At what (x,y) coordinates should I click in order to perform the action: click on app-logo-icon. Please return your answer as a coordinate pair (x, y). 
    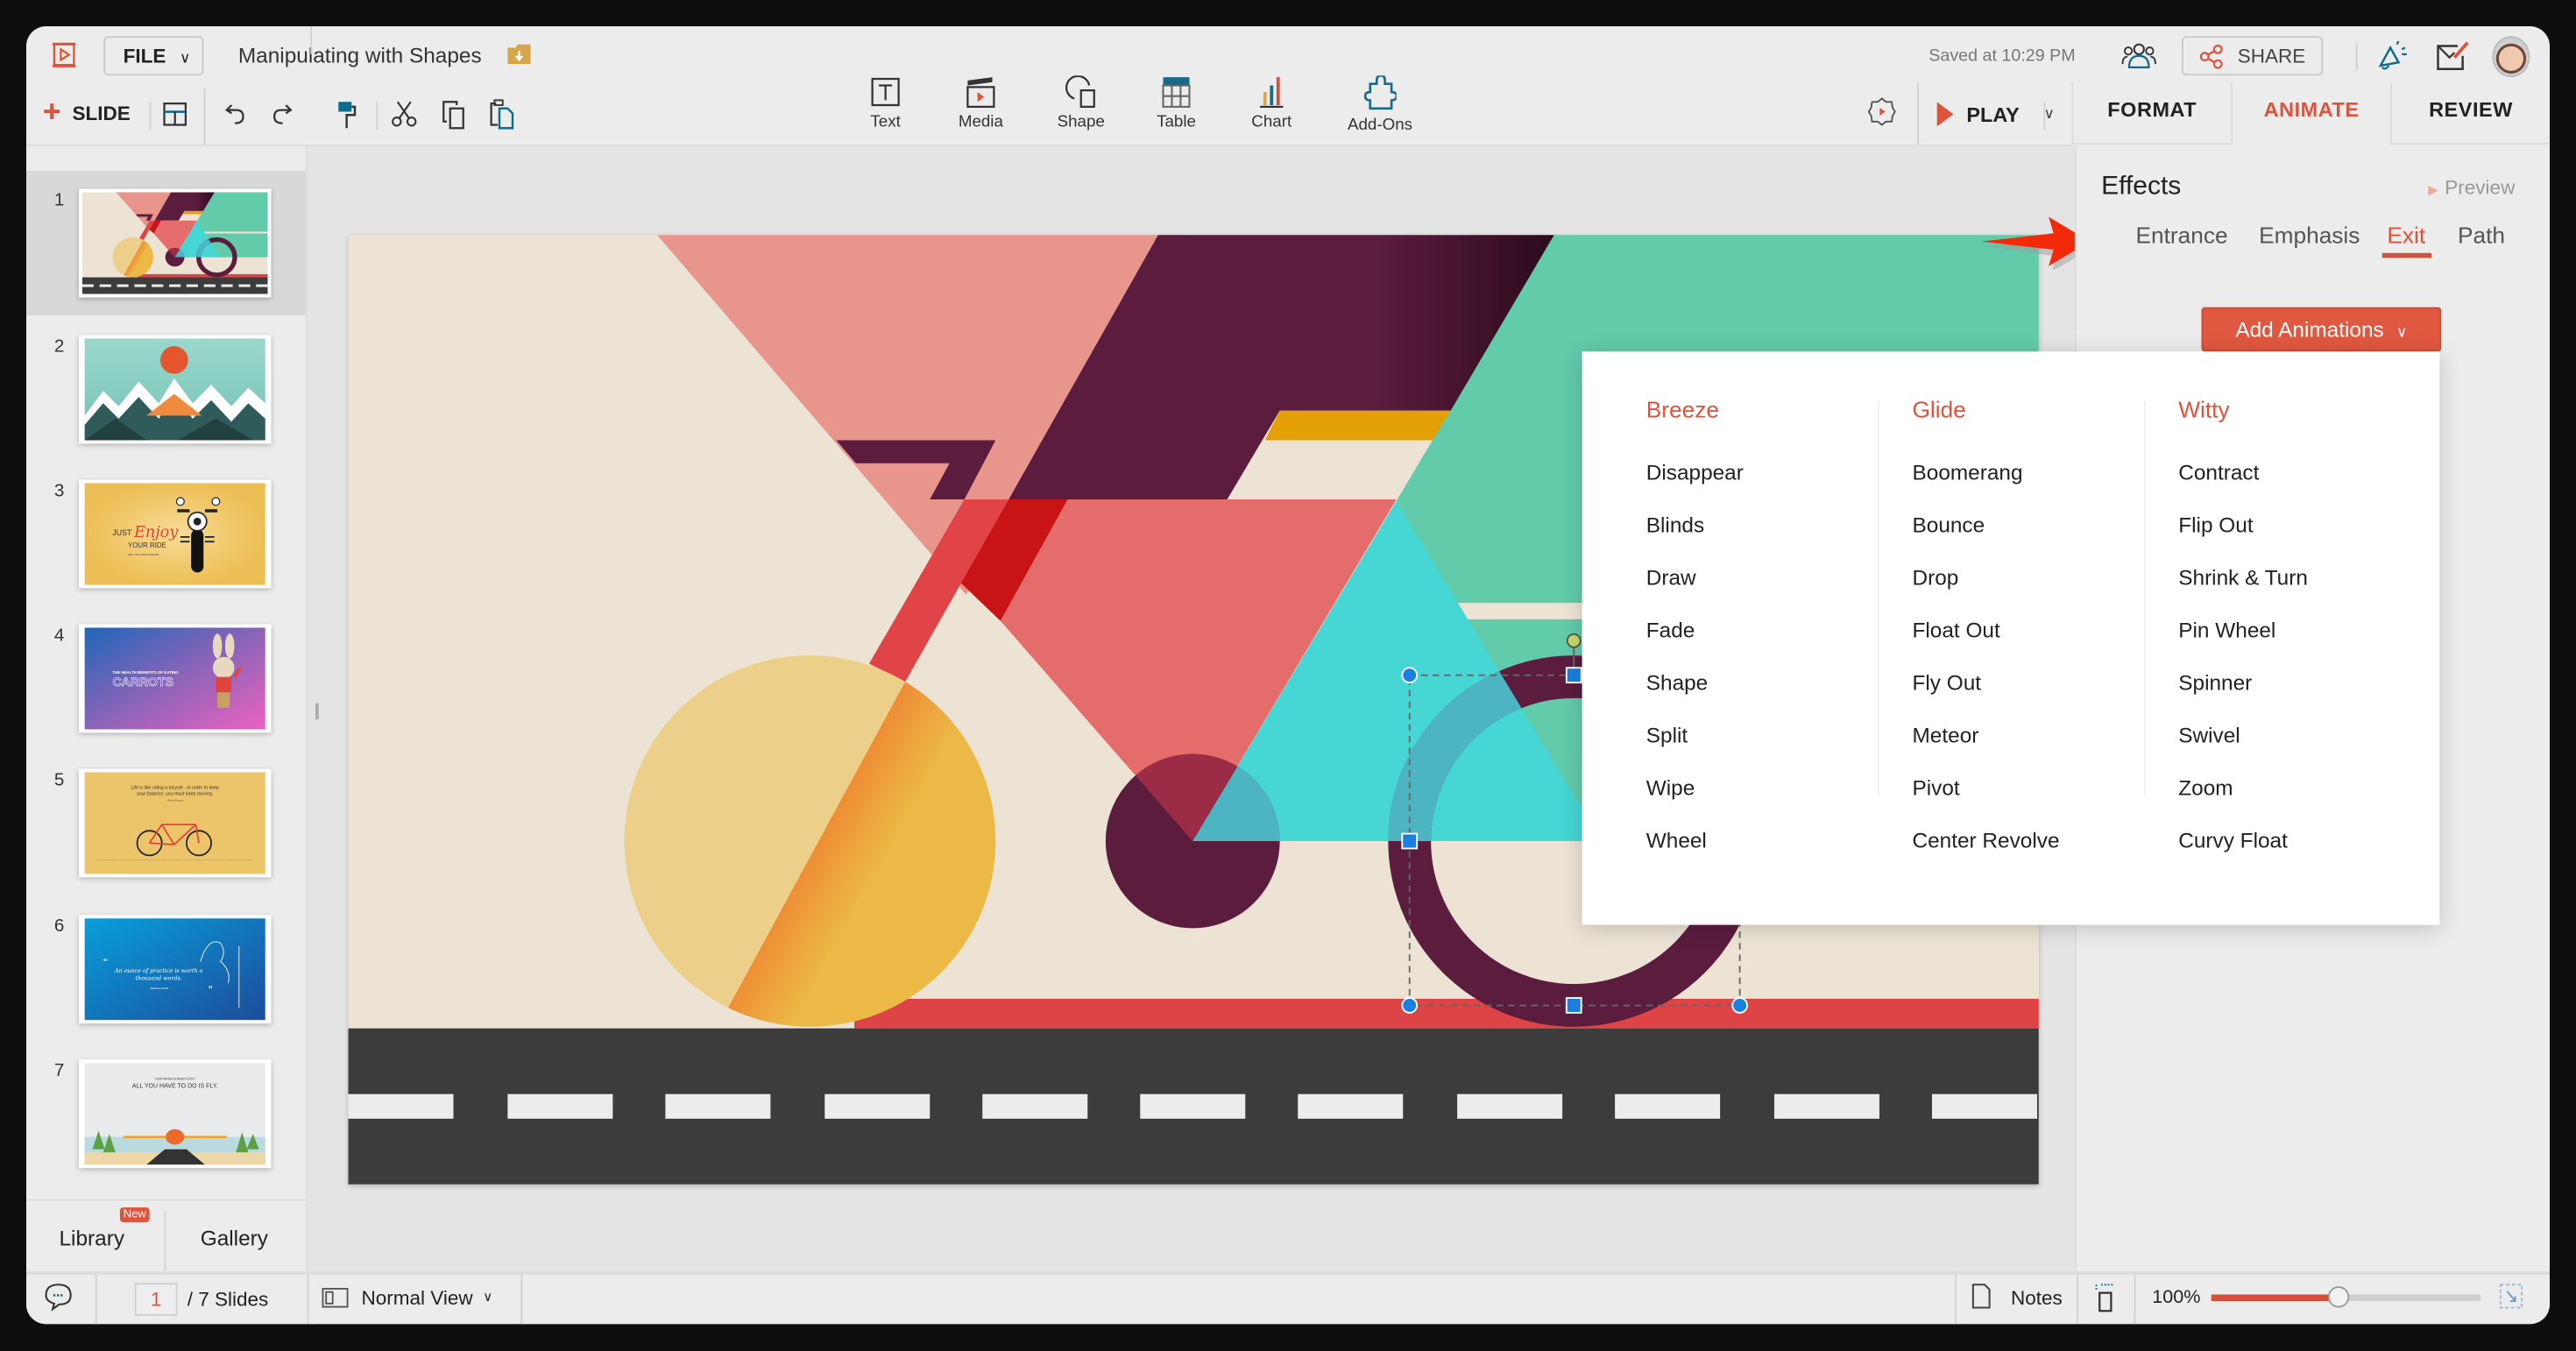
    Looking at the image, I should click on (64, 55).